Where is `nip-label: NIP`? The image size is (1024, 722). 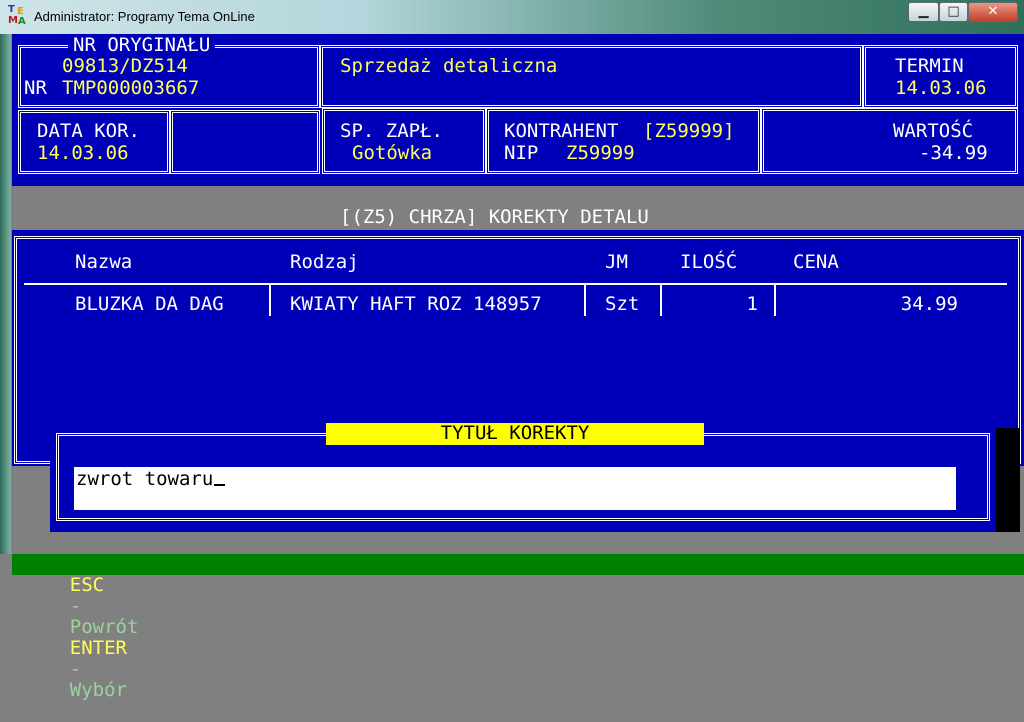 nip-label: NIP is located at coordinates (521, 153).